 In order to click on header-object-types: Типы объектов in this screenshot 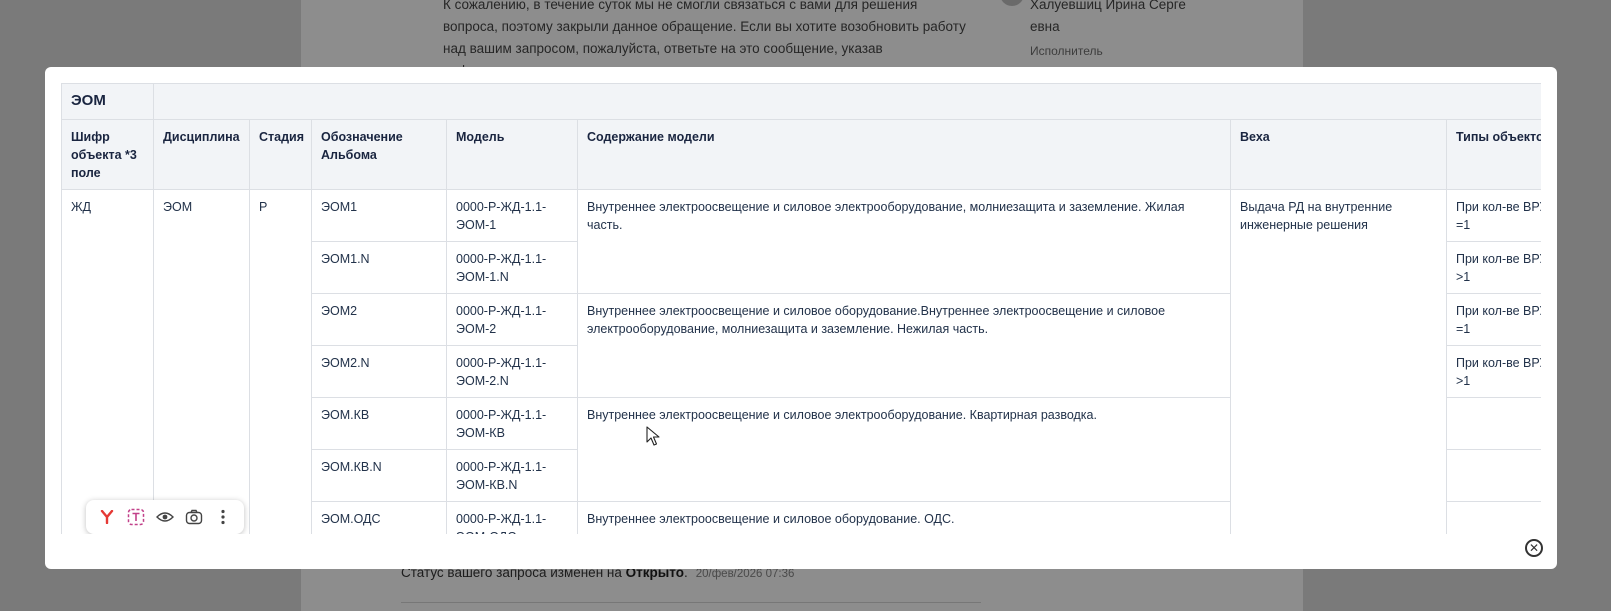, I will do `click(1493, 154)`.